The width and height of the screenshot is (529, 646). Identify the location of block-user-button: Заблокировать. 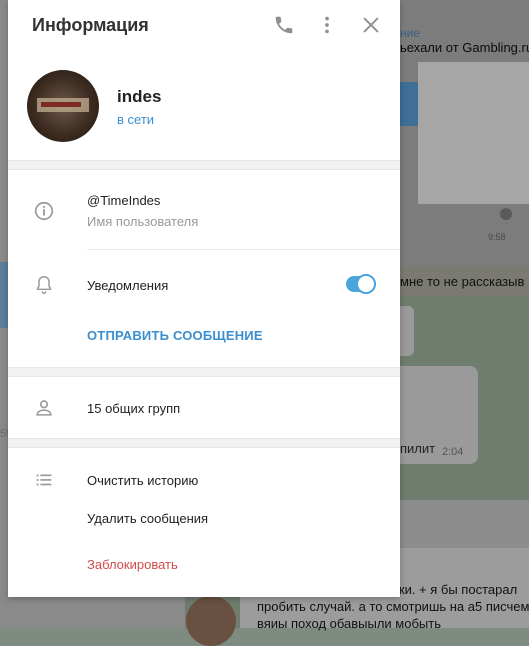
(132, 564).